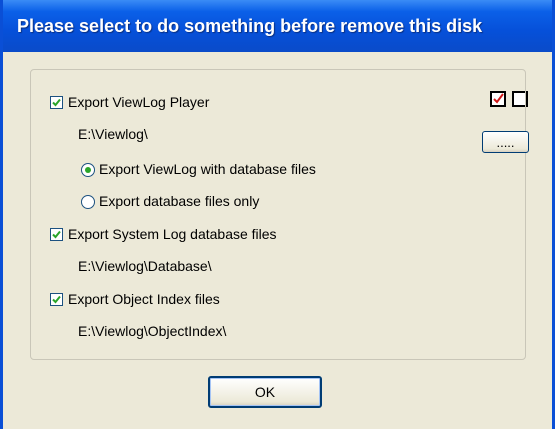  What do you see at coordinates (179, 201) in the screenshot?
I see `radio-database-only-label: Export database files only` at bounding box center [179, 201].